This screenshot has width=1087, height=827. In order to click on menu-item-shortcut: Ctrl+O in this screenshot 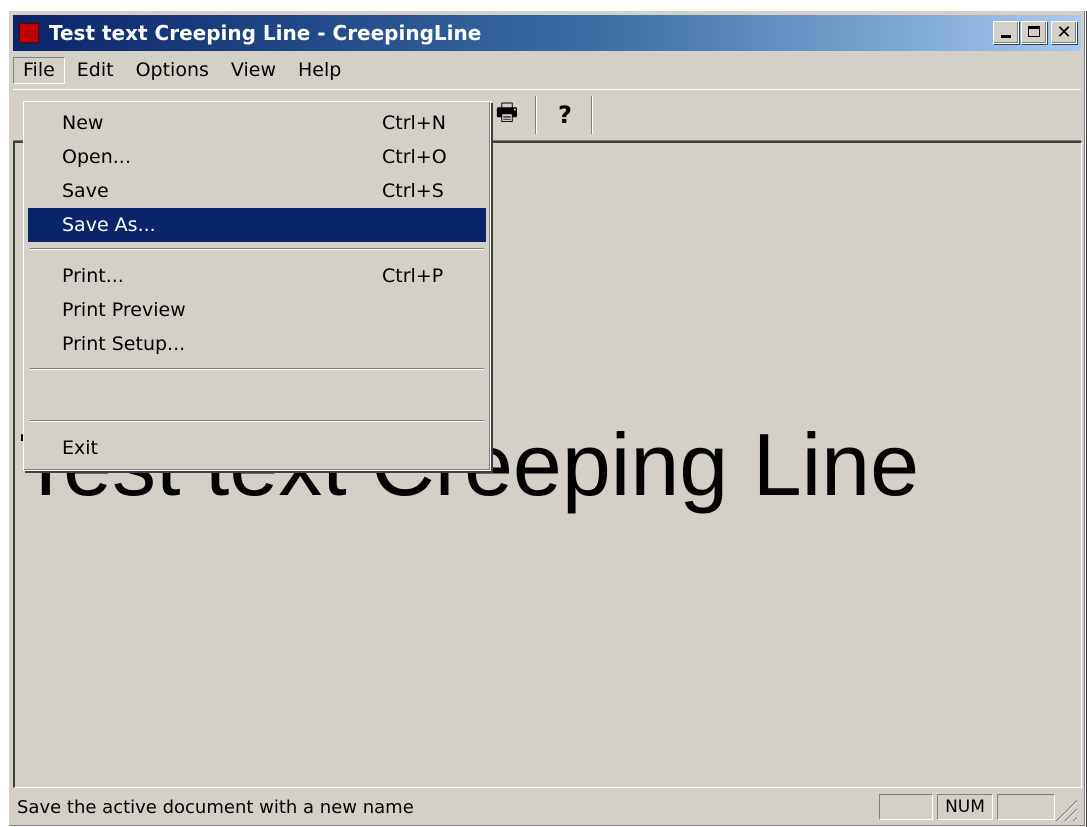, I will do `click(414, 157)`.